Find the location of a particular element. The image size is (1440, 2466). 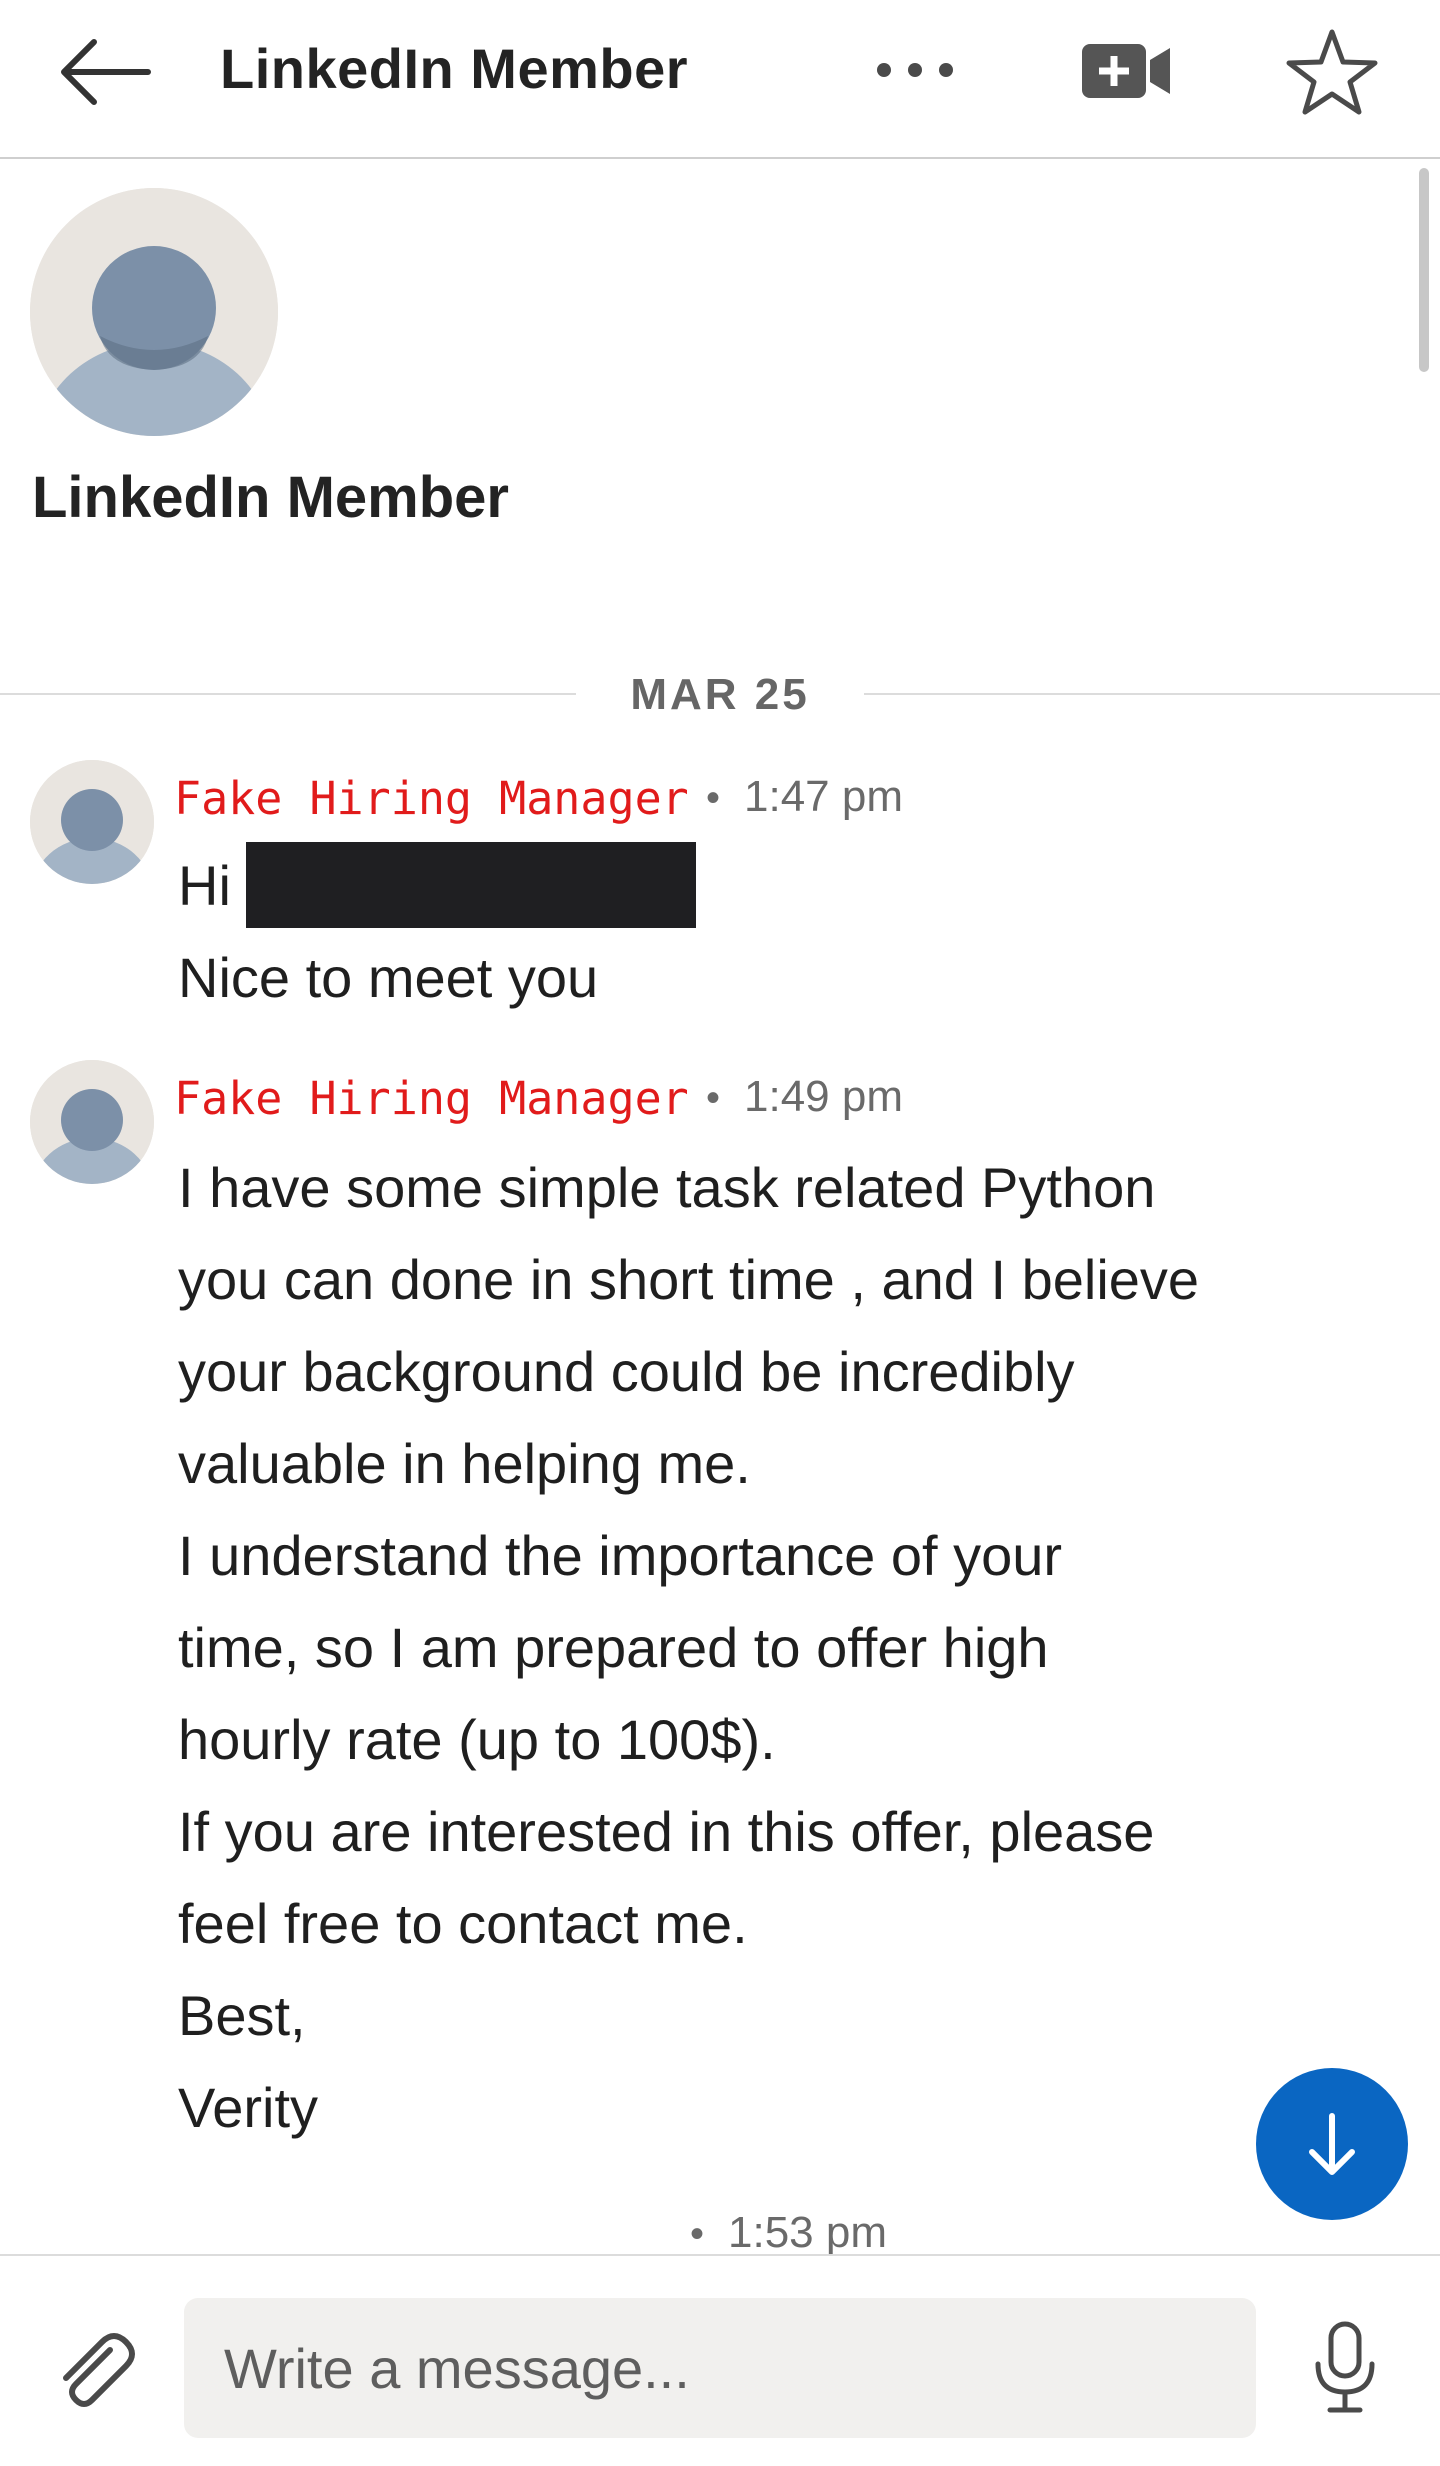

message-timestamp: • 1:53 pm is located at coordinates (788, 2232).